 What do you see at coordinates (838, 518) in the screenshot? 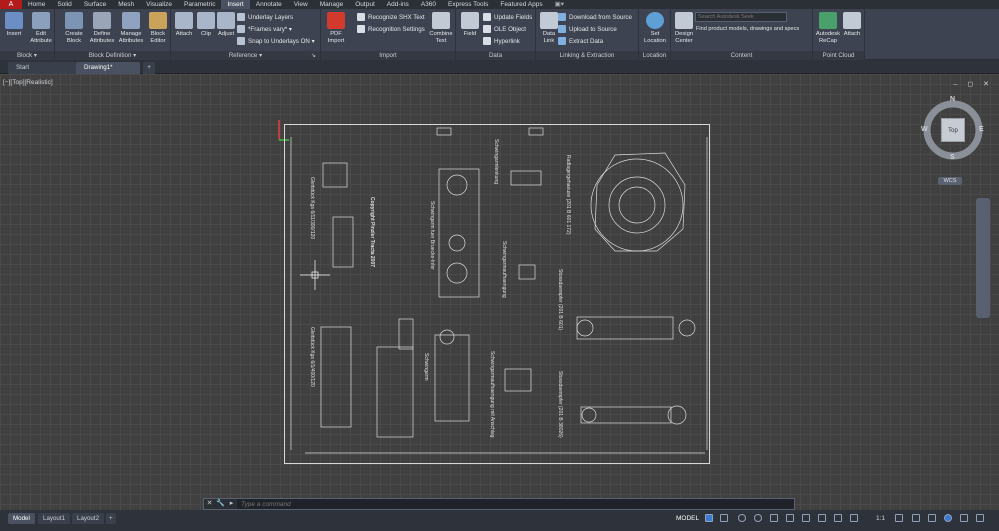
I see `selection-cycling-icon` at bounding box center [838, 518].